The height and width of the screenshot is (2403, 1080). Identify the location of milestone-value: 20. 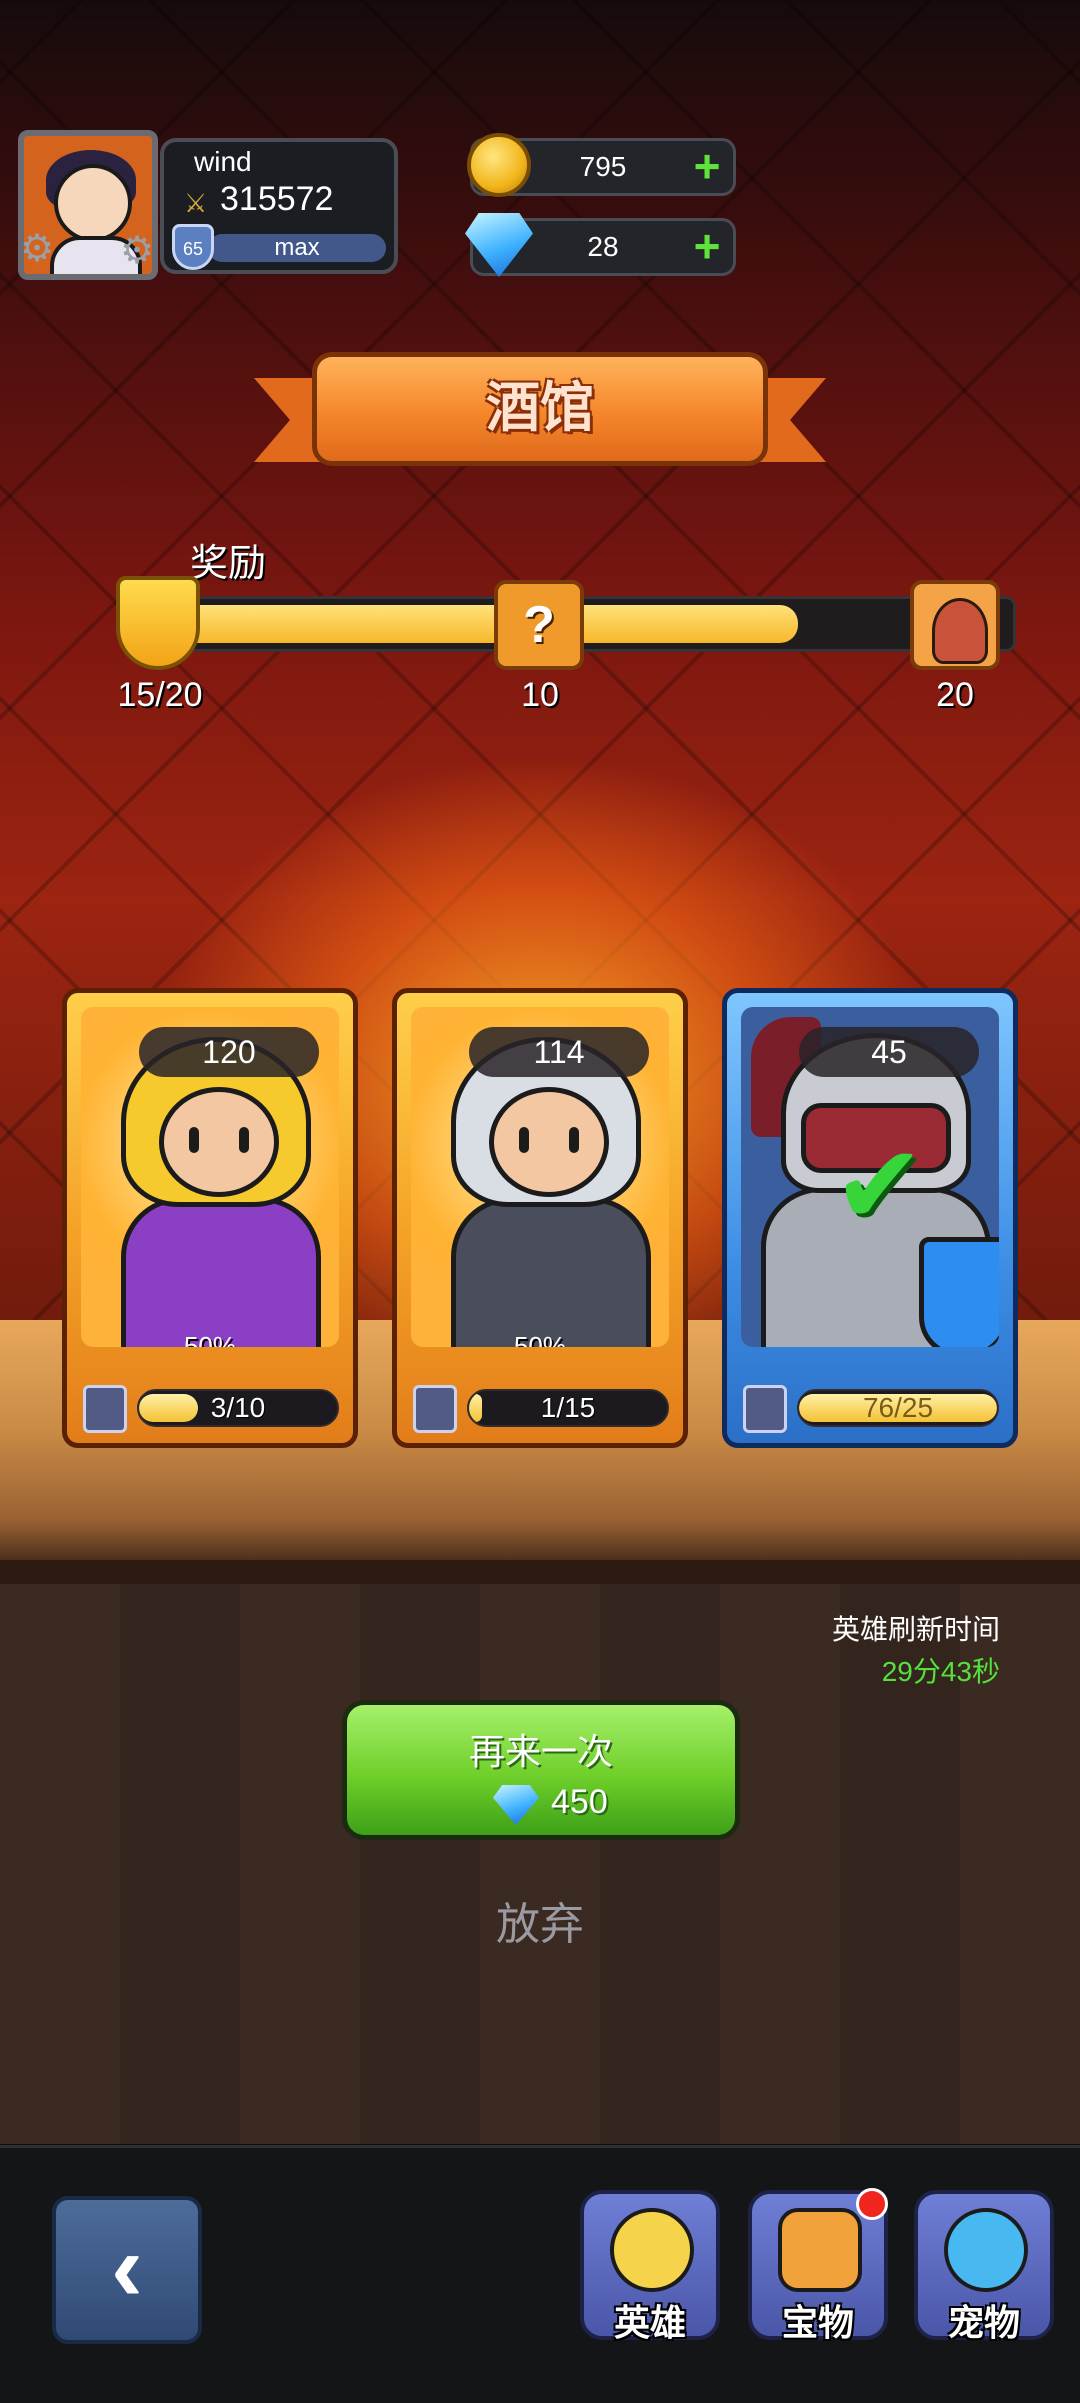
(955, 695).